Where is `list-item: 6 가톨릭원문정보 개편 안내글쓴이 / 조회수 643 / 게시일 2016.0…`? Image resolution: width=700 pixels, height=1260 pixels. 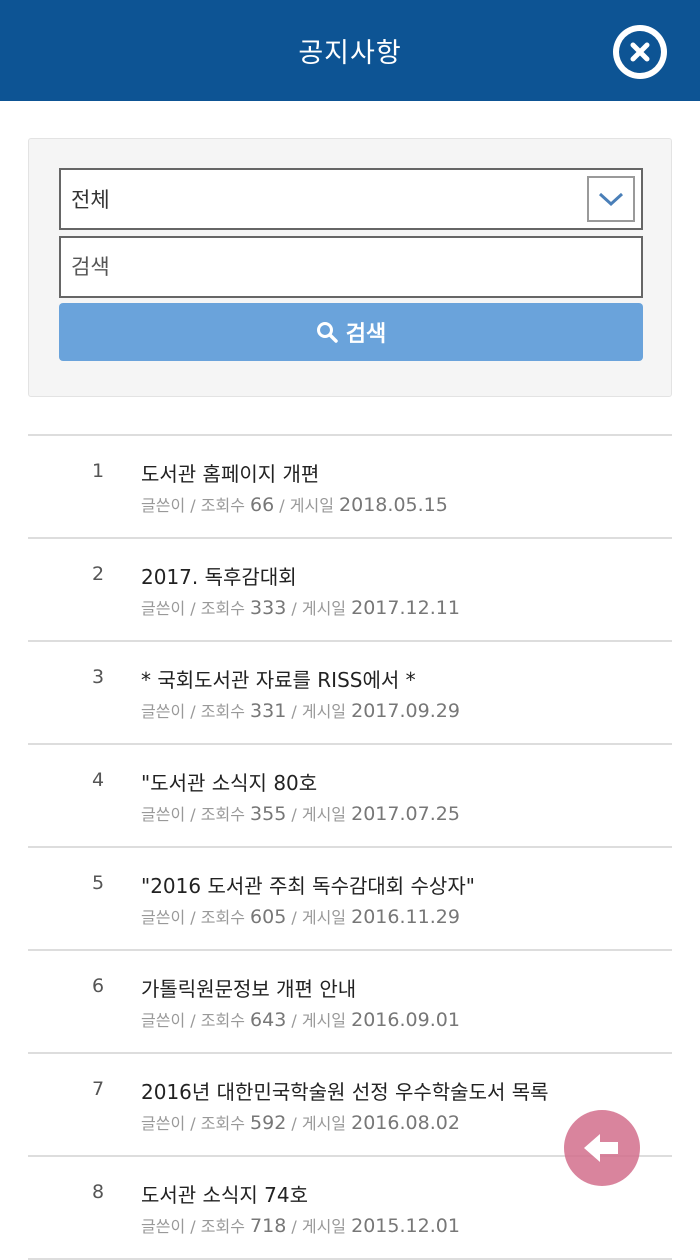
list-item: 6 가톨릭원문정보 개편 안내글쓴이 / 조회수 643 / 게시일 2016.0… is located at coordinates (350, 1002).